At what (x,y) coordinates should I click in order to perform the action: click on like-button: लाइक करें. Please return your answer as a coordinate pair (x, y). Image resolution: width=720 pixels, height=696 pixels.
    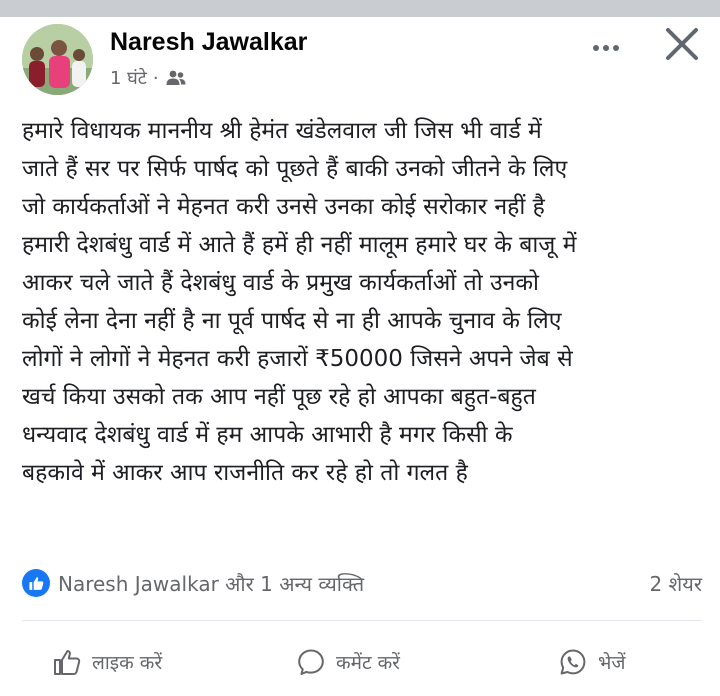
    Looking at the image, I should click on (107, 662).